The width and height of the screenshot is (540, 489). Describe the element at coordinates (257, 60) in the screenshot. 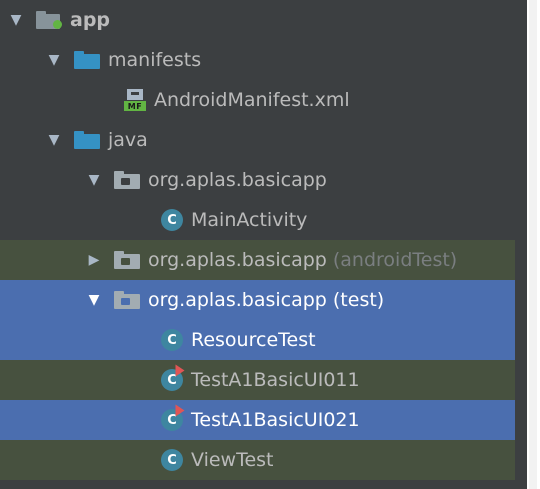

I see `tree-row-manifests: ▼ manifests` at that location.